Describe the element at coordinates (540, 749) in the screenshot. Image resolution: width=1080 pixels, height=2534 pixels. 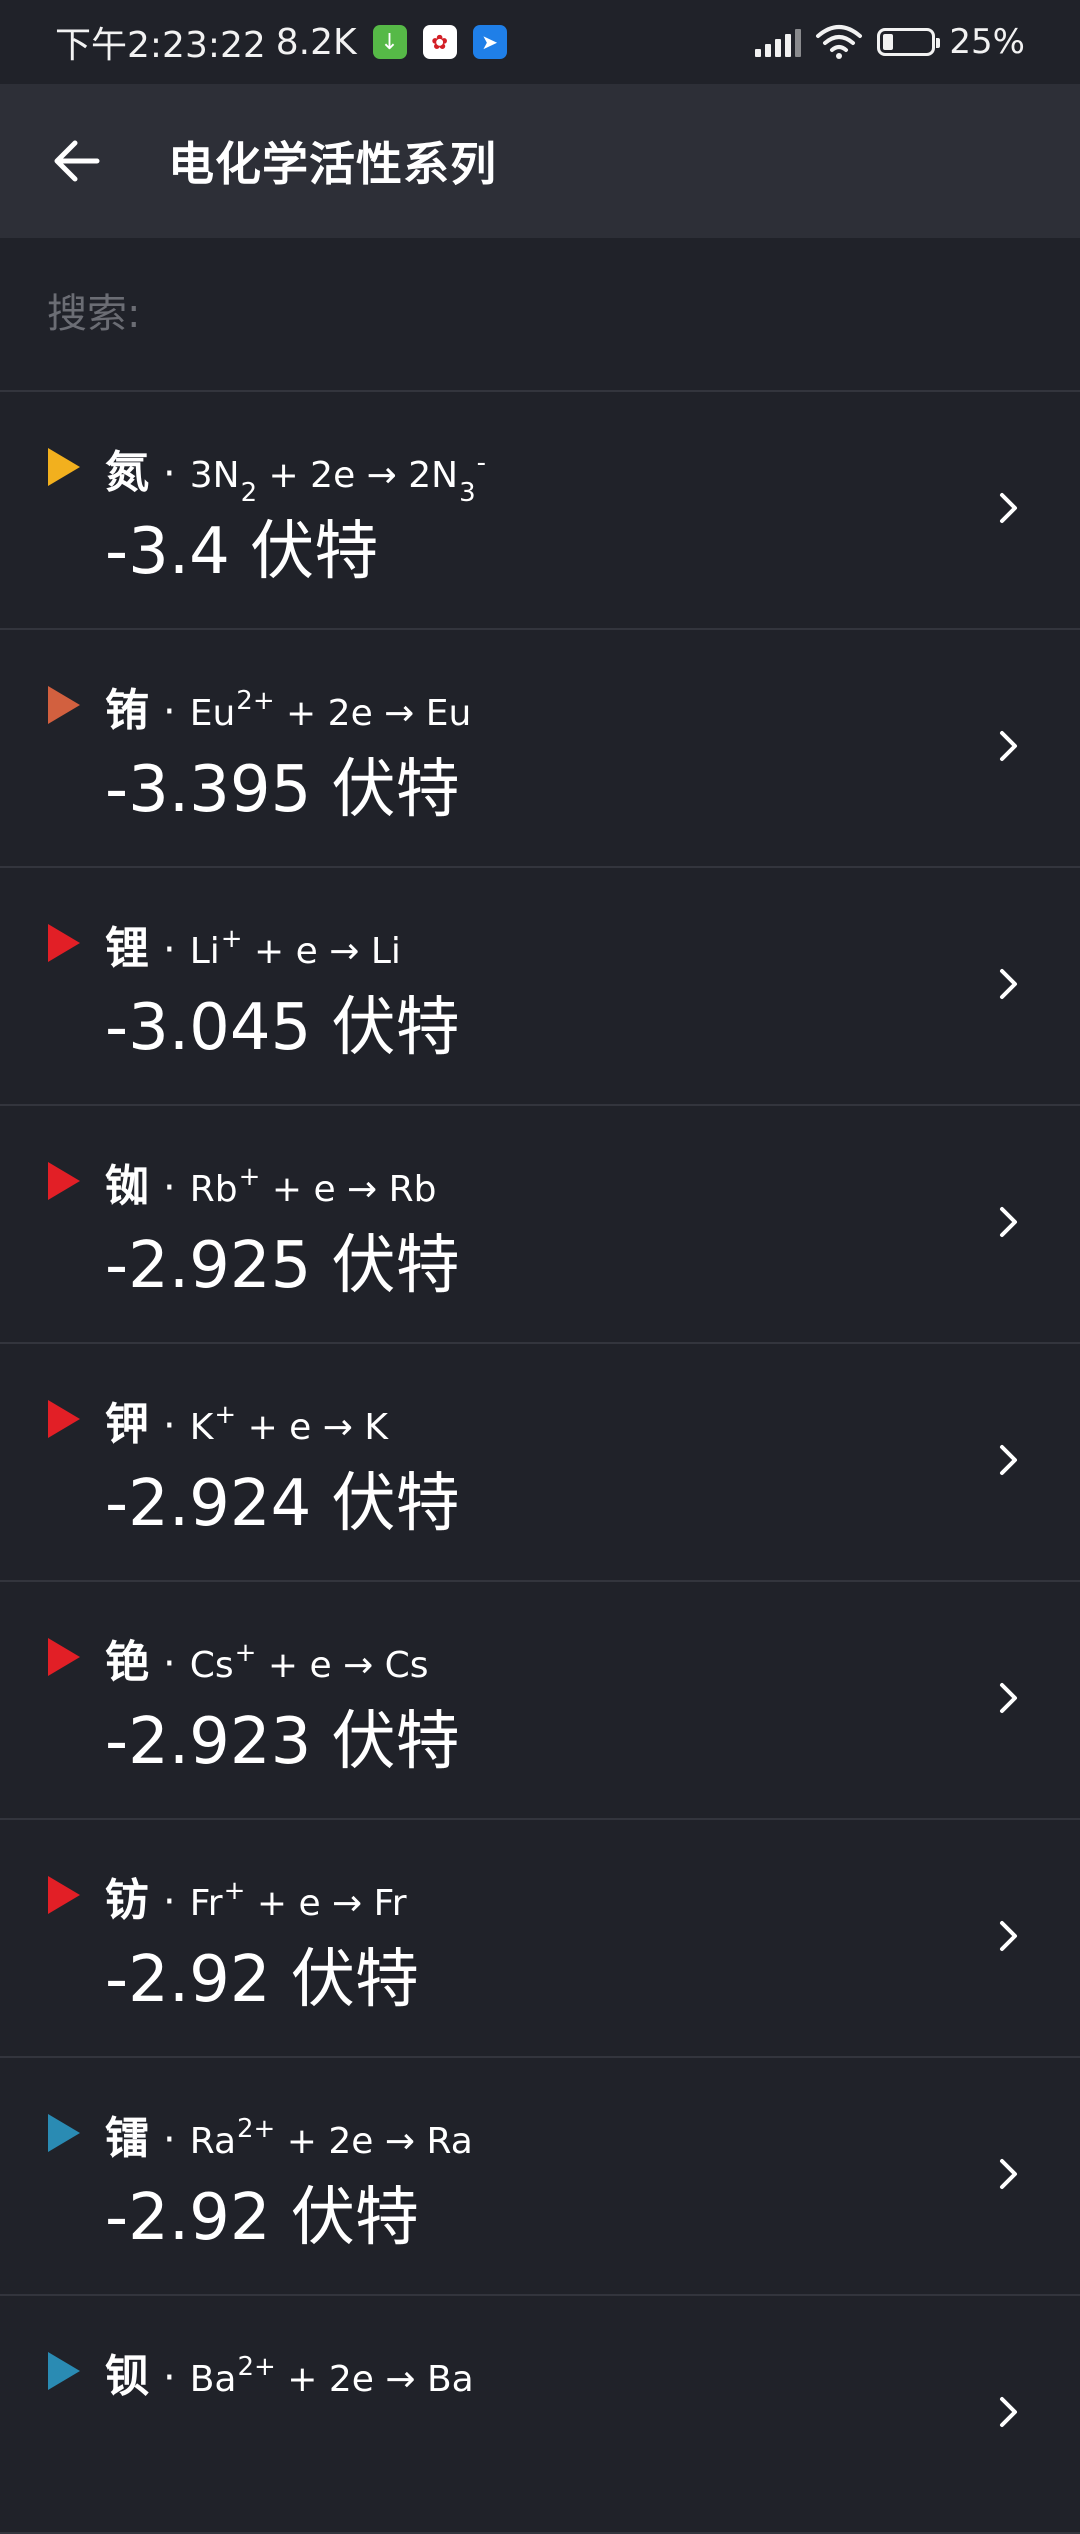
I see `list-item: 铕 · Eu2+ + 2e → Eu -3.395 伏特` at that location.